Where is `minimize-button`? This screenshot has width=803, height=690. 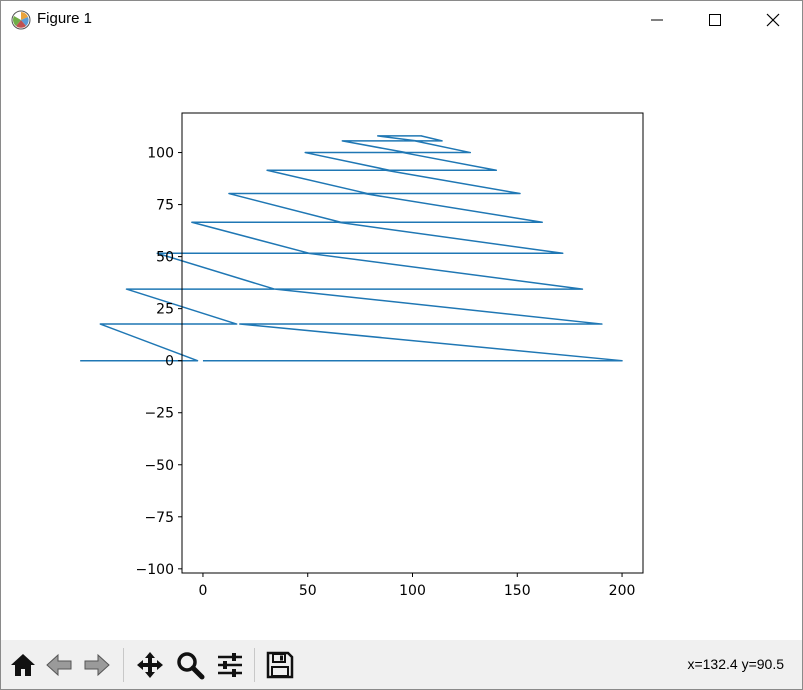
minimize-button is located at coordinates (657, 20).